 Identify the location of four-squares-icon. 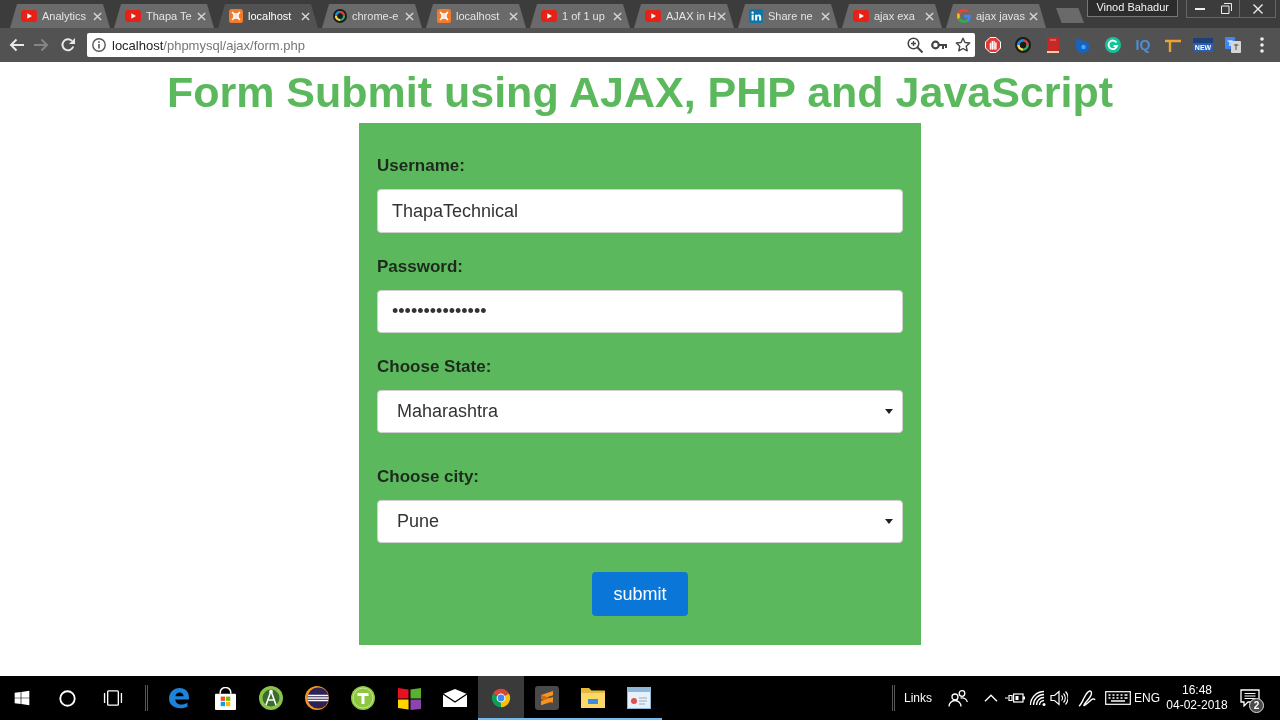
(409, 698).